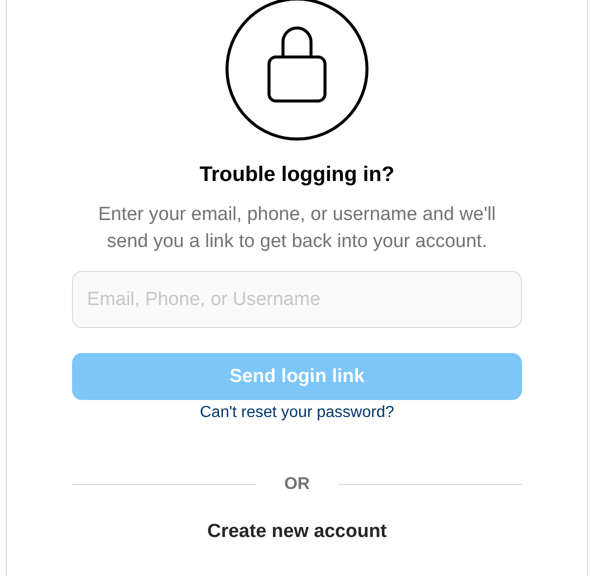 This screenshot has height=576, width=591. Describe the element at coordinates (297, 532) in the screenshot. I see `create-account-link: Create new account` at that location.